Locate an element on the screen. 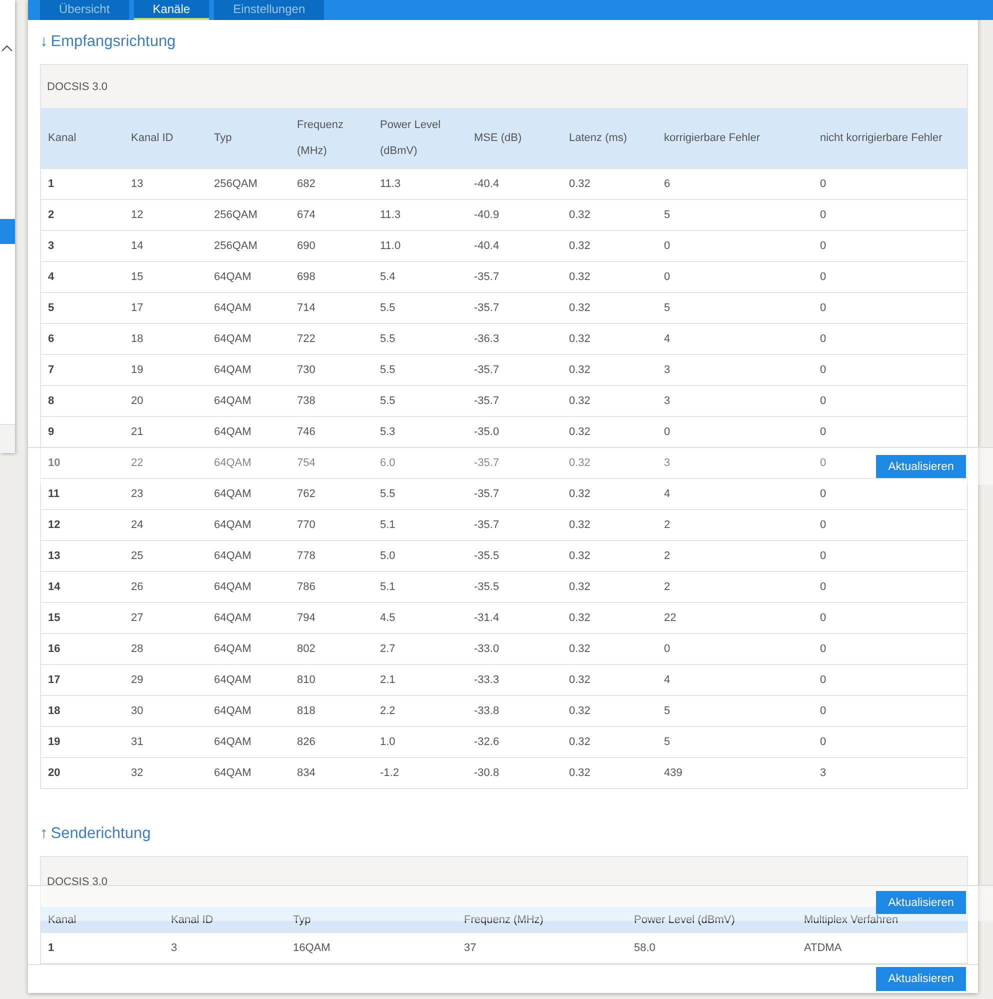  table-cell-text: 786 is located at coordinates (306, 587).